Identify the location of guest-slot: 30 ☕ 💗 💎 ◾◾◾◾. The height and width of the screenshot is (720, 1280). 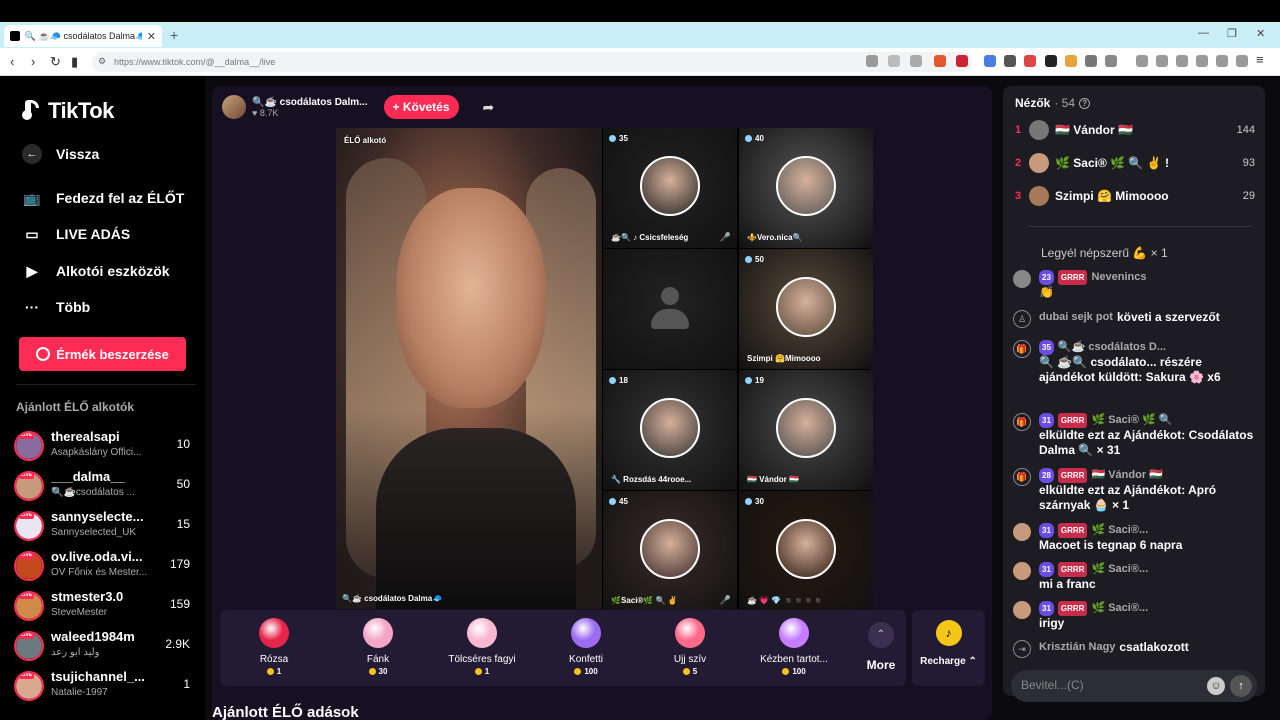
(806, 551).